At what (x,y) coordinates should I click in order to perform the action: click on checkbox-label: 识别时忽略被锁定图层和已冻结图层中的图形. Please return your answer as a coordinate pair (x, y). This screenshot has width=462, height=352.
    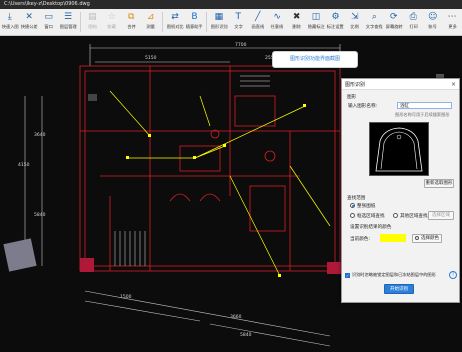
    Looking at the image, I should click on (394, 274).